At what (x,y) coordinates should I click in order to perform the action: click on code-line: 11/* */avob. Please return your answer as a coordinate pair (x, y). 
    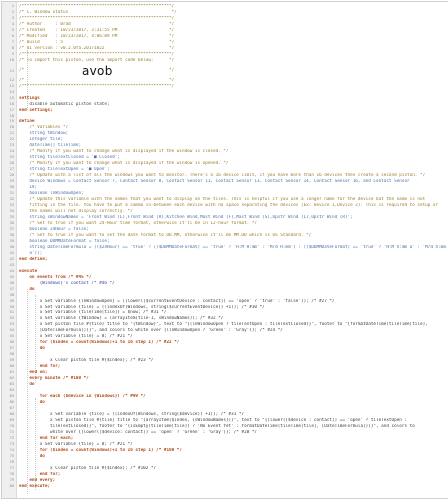
    Looking at the image, I should click on (225, 71).